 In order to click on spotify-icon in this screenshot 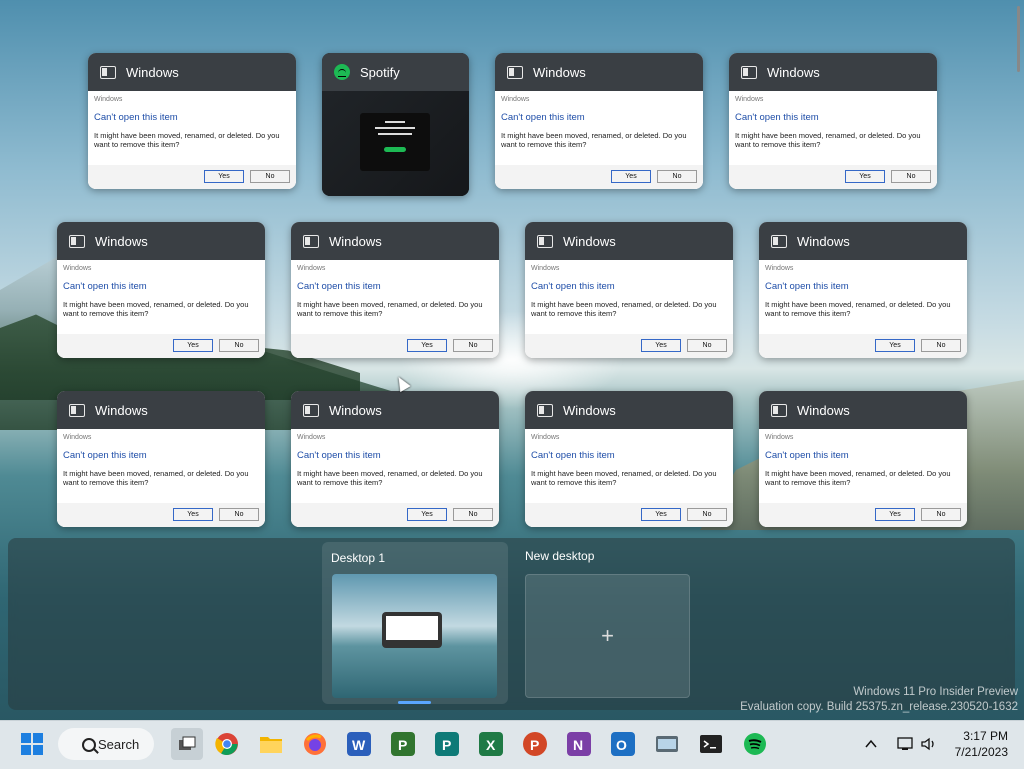, I will do `click(755, 744)`.